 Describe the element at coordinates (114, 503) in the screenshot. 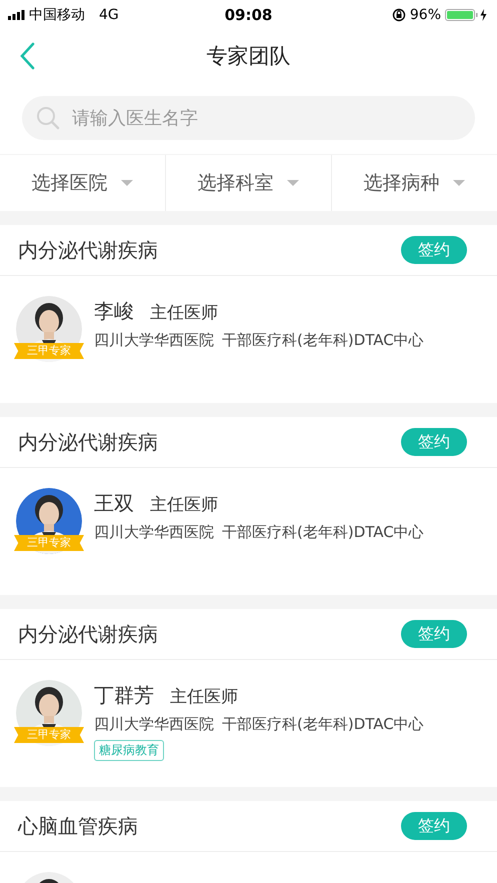

I see `doctor-name: 王双` at that location.